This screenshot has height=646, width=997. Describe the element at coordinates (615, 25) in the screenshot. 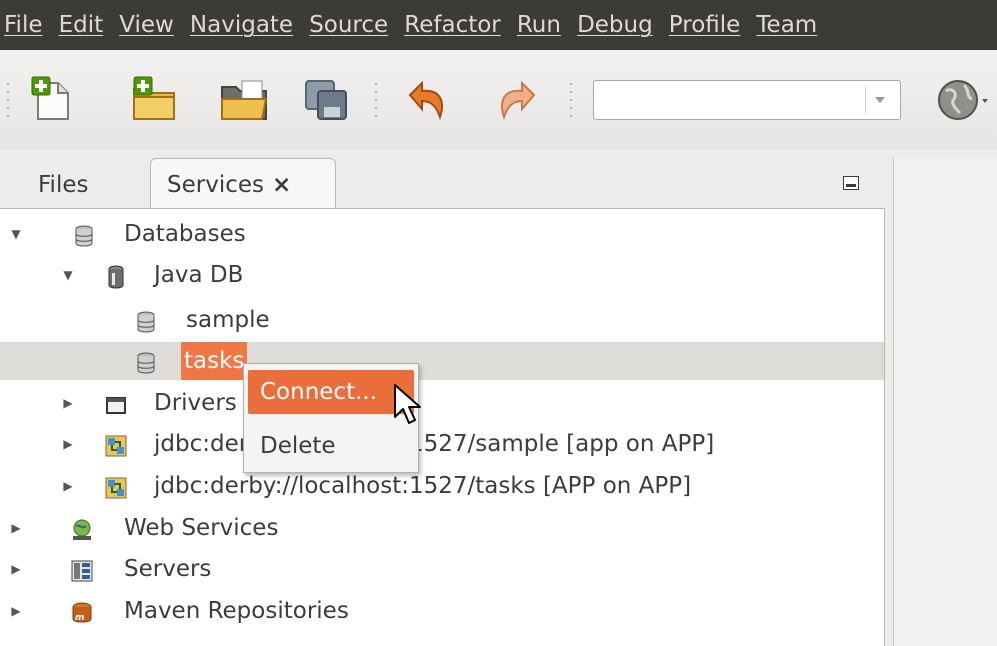

I see `menu-debug: Debug` at that location.